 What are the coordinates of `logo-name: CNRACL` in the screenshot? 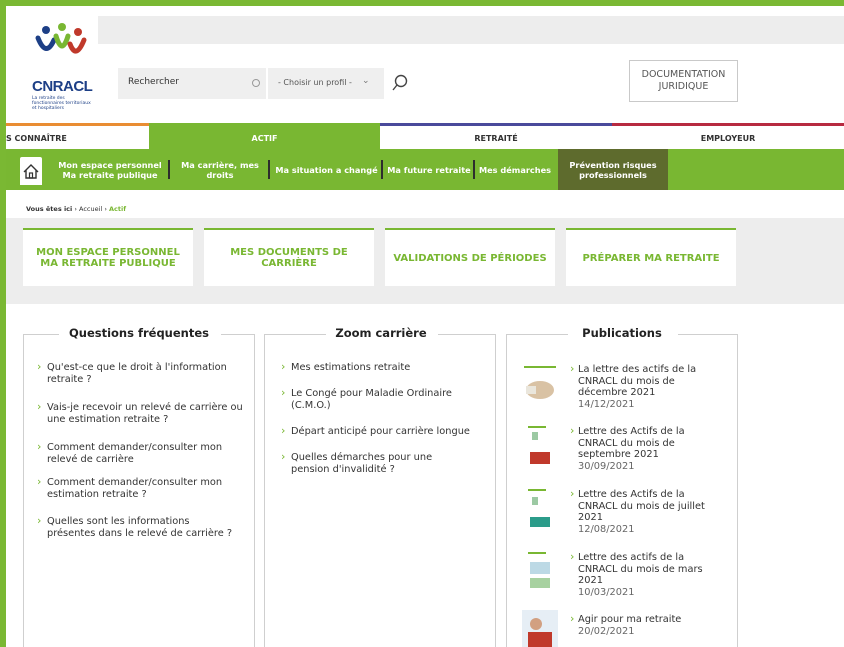 It's located at (62, 86).